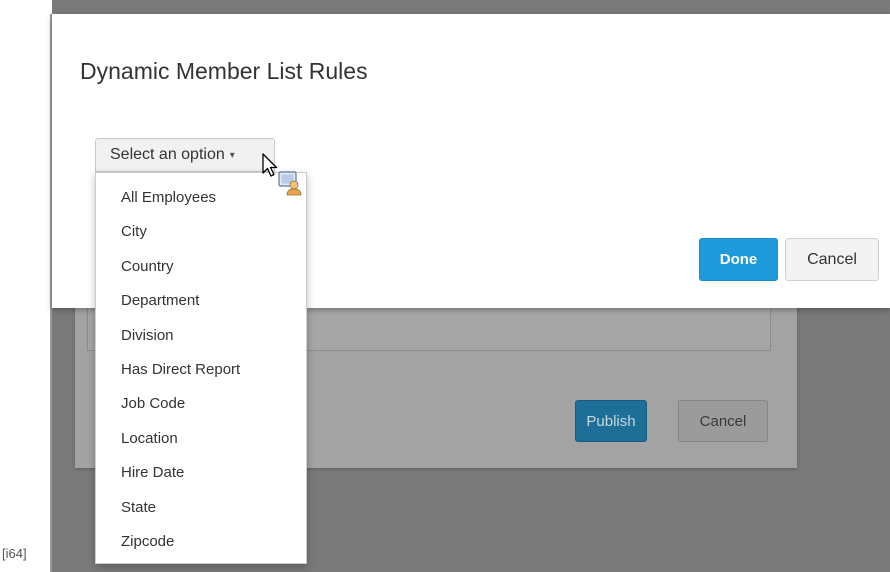 This screenshot has width=890, height=572. I want to click on option-state: State, so click(201, 508).